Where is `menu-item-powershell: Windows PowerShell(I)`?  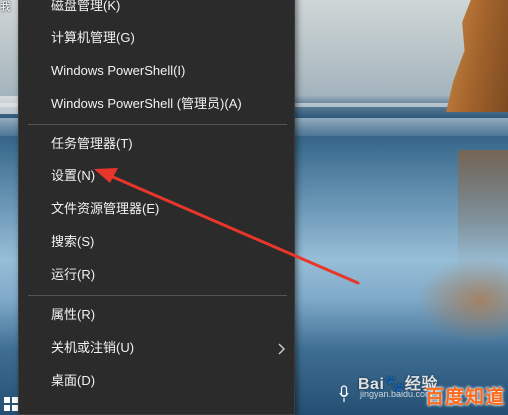 menu-item-powershell: Windows PowerShell(I) is located at coordinates (156, 71).